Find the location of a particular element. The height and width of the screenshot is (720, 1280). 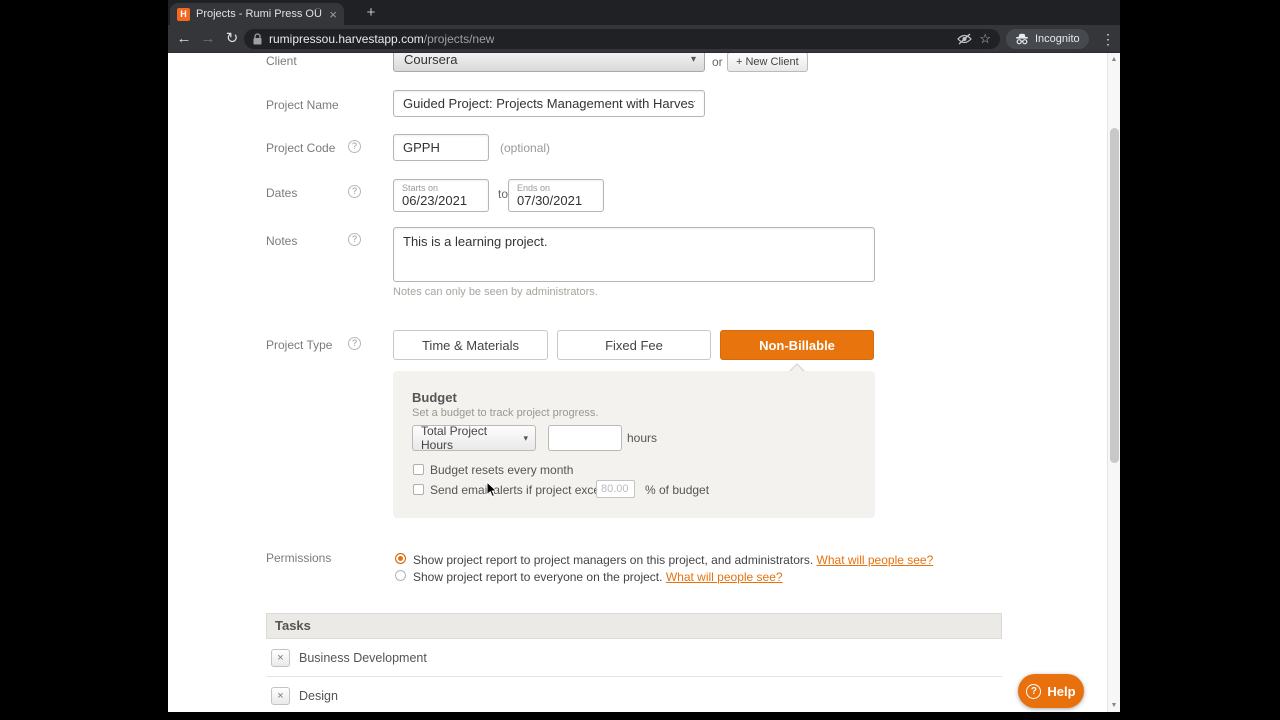

end-date-value: 07/30/2021 is located at coordinates (550, 200).